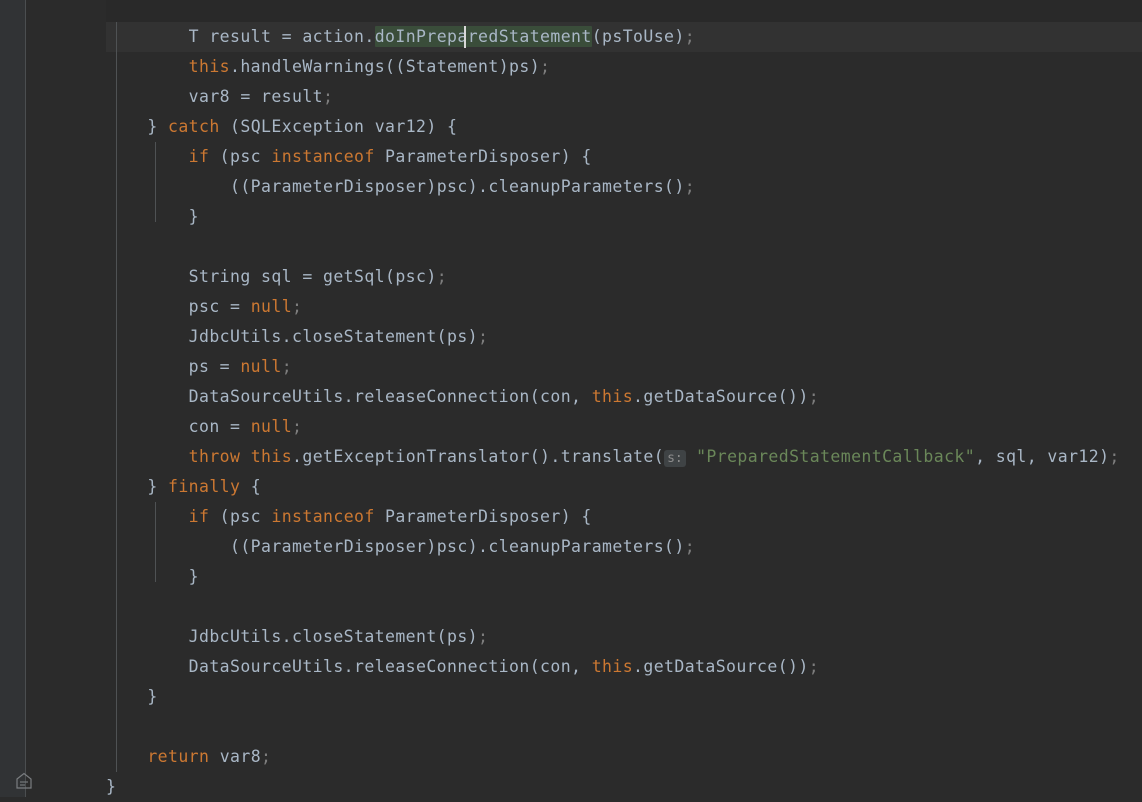 Image resolution: width=1142 pixels, height=802 pixels. What do you see at coordinates (571, 757) in the screenshot?
I see `code-line: return var8;` at bounding box center [571, 757].